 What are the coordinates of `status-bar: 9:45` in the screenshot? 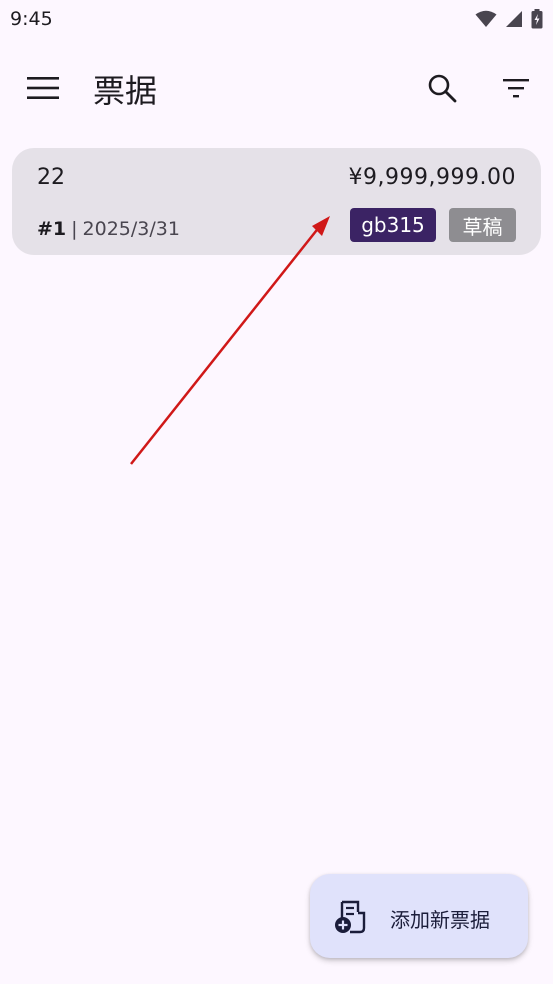 It's located at (276, 19).